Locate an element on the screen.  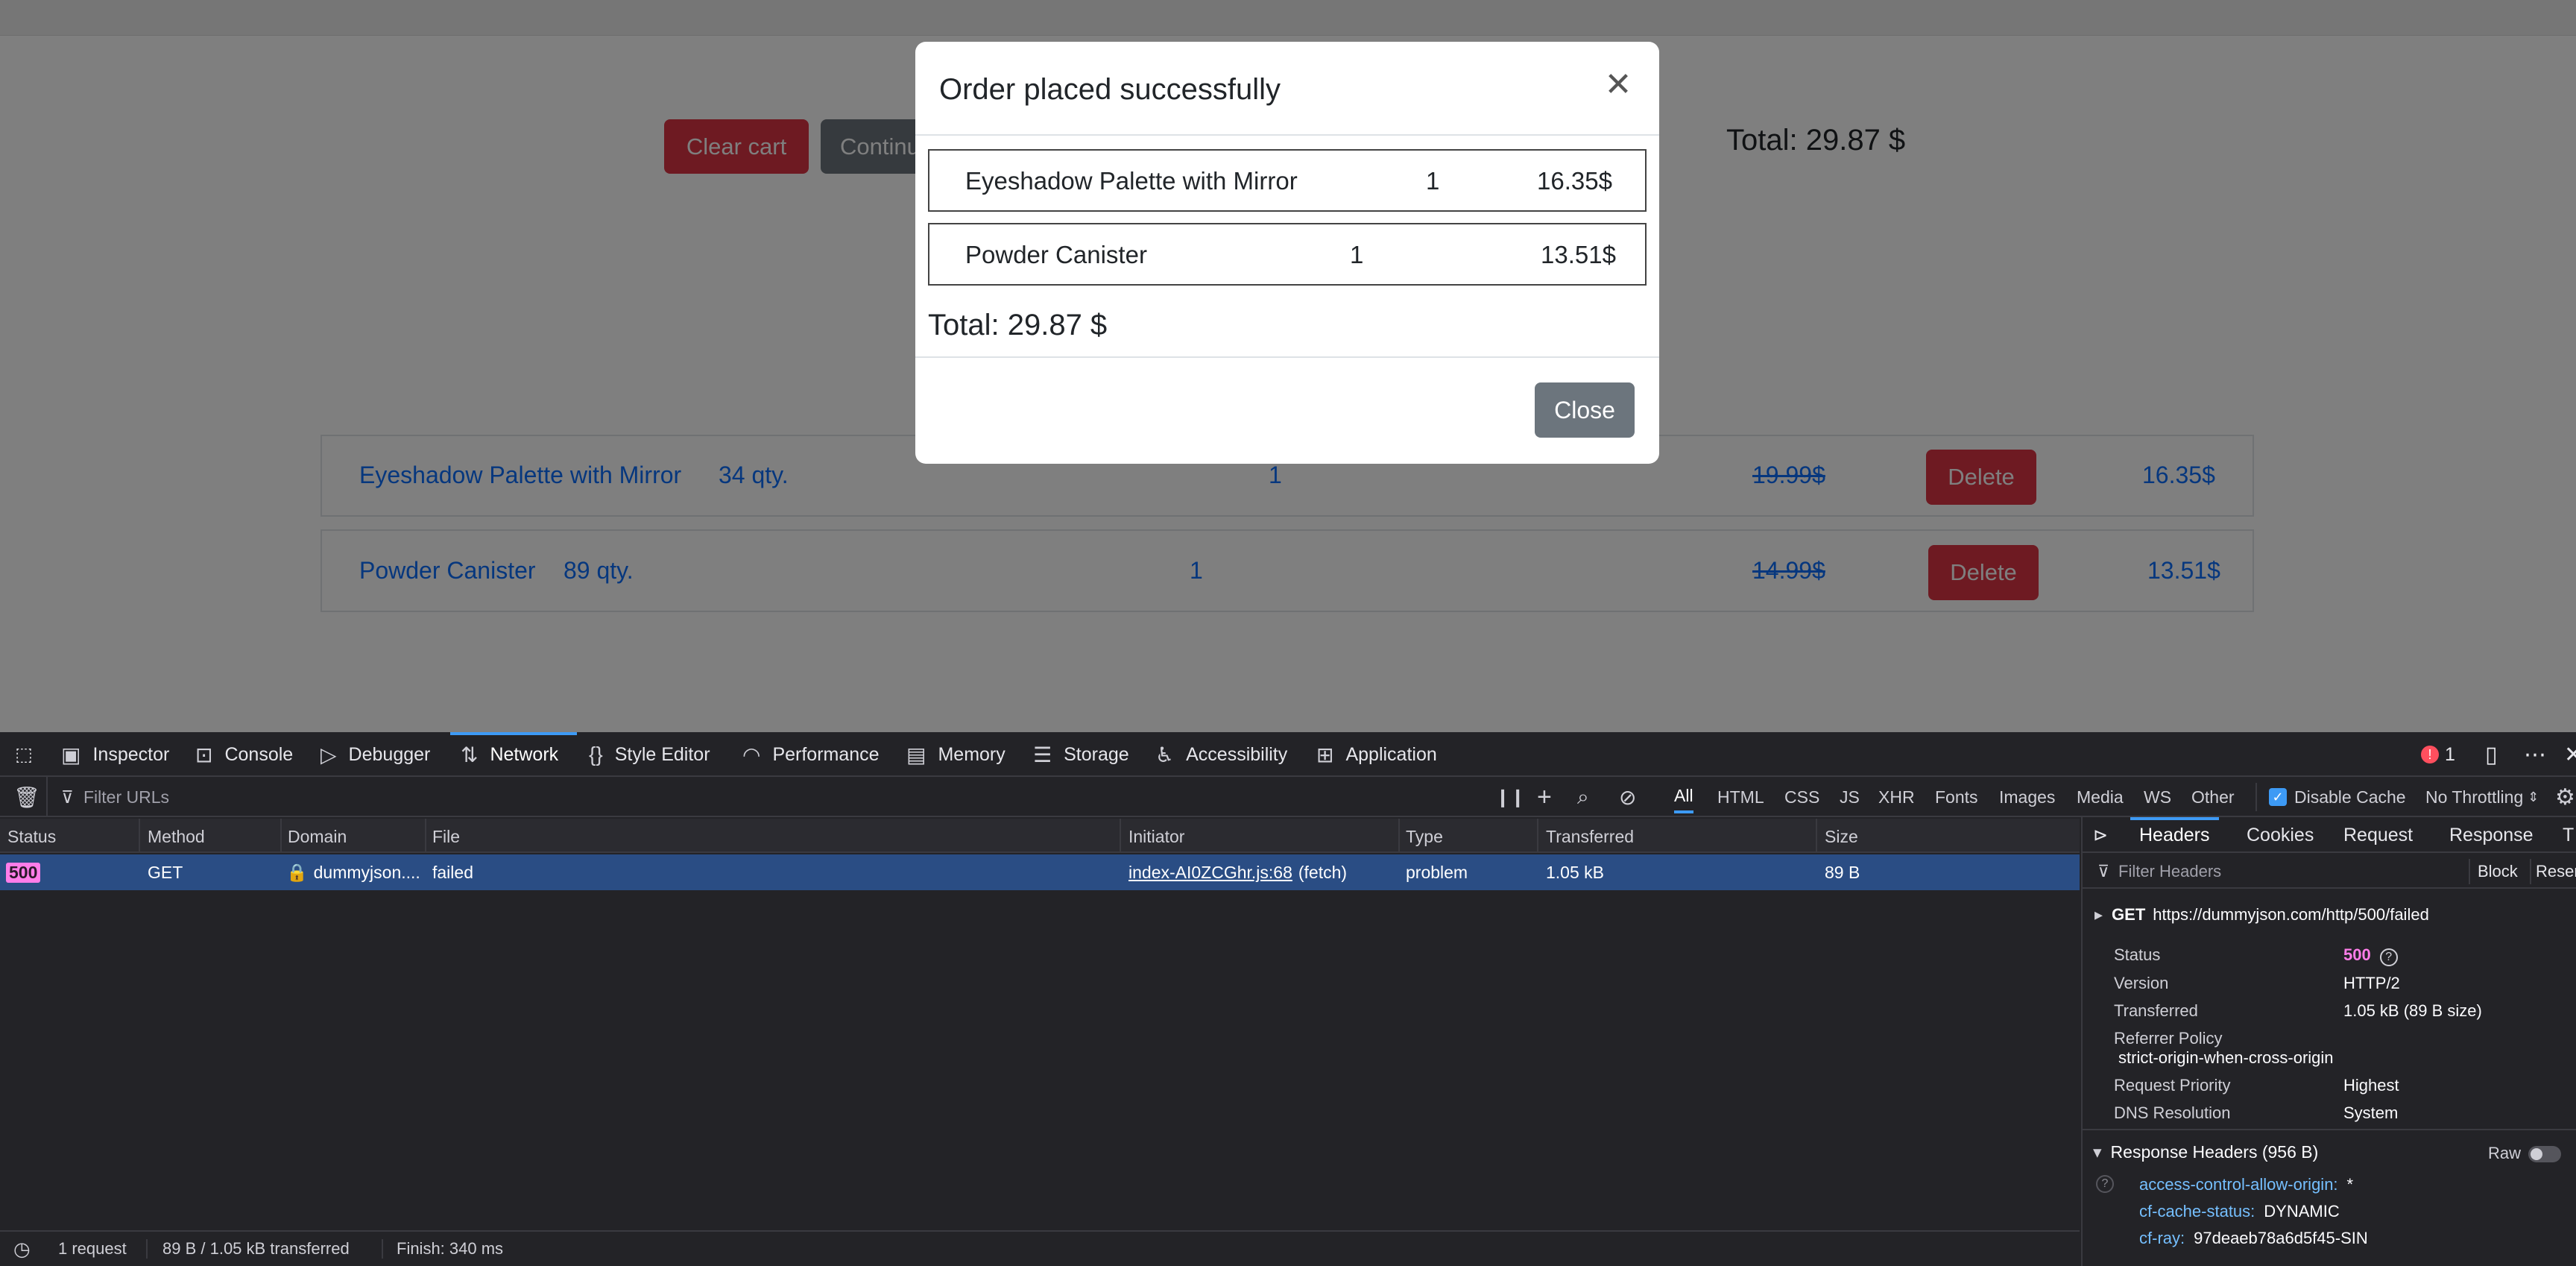
trash-icon: 🗑 is located at coordinates (26, 797).